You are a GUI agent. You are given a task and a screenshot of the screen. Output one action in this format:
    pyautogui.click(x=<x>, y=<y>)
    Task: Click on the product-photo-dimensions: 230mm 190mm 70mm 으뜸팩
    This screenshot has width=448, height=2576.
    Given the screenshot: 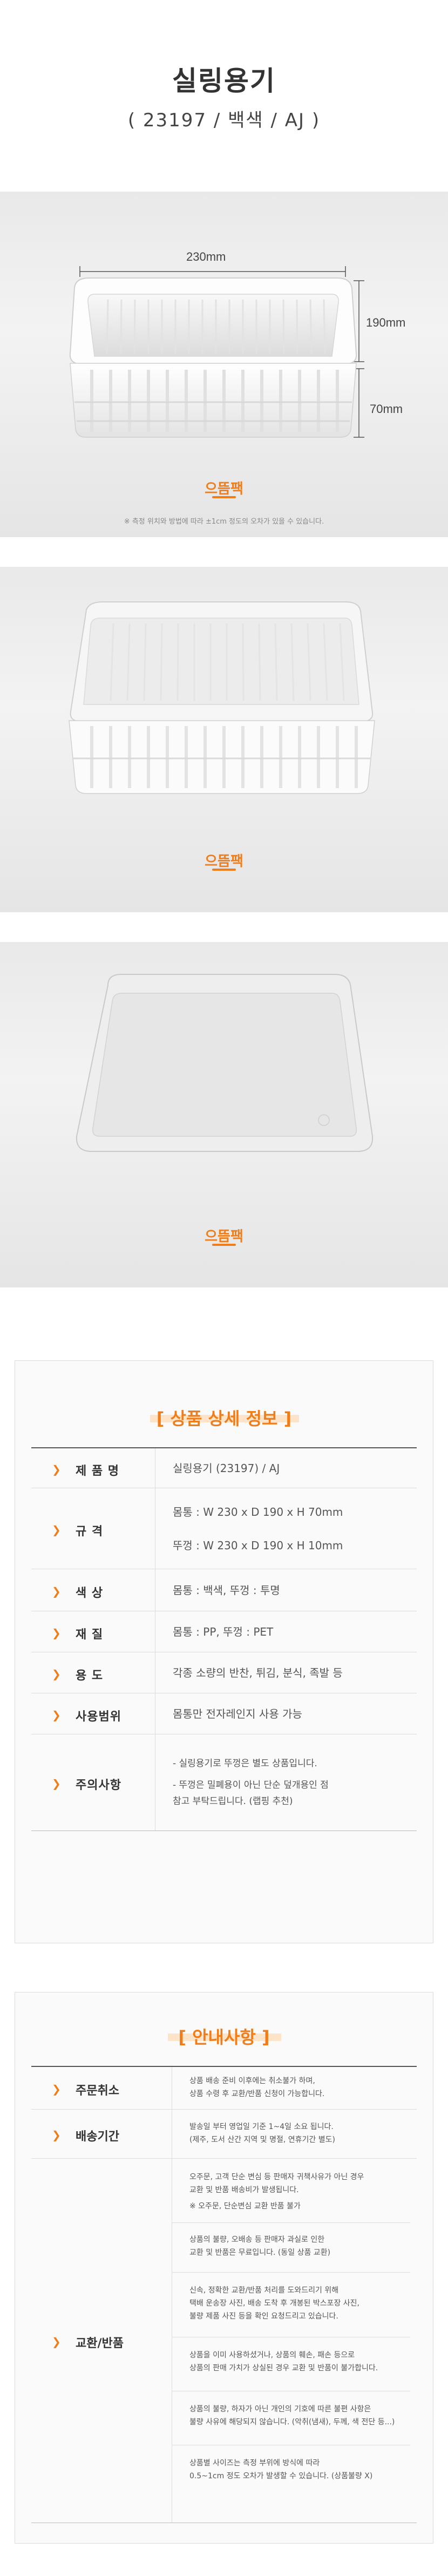 What is the action you would take?
    pyautogui.click(x=224, y=364)
    